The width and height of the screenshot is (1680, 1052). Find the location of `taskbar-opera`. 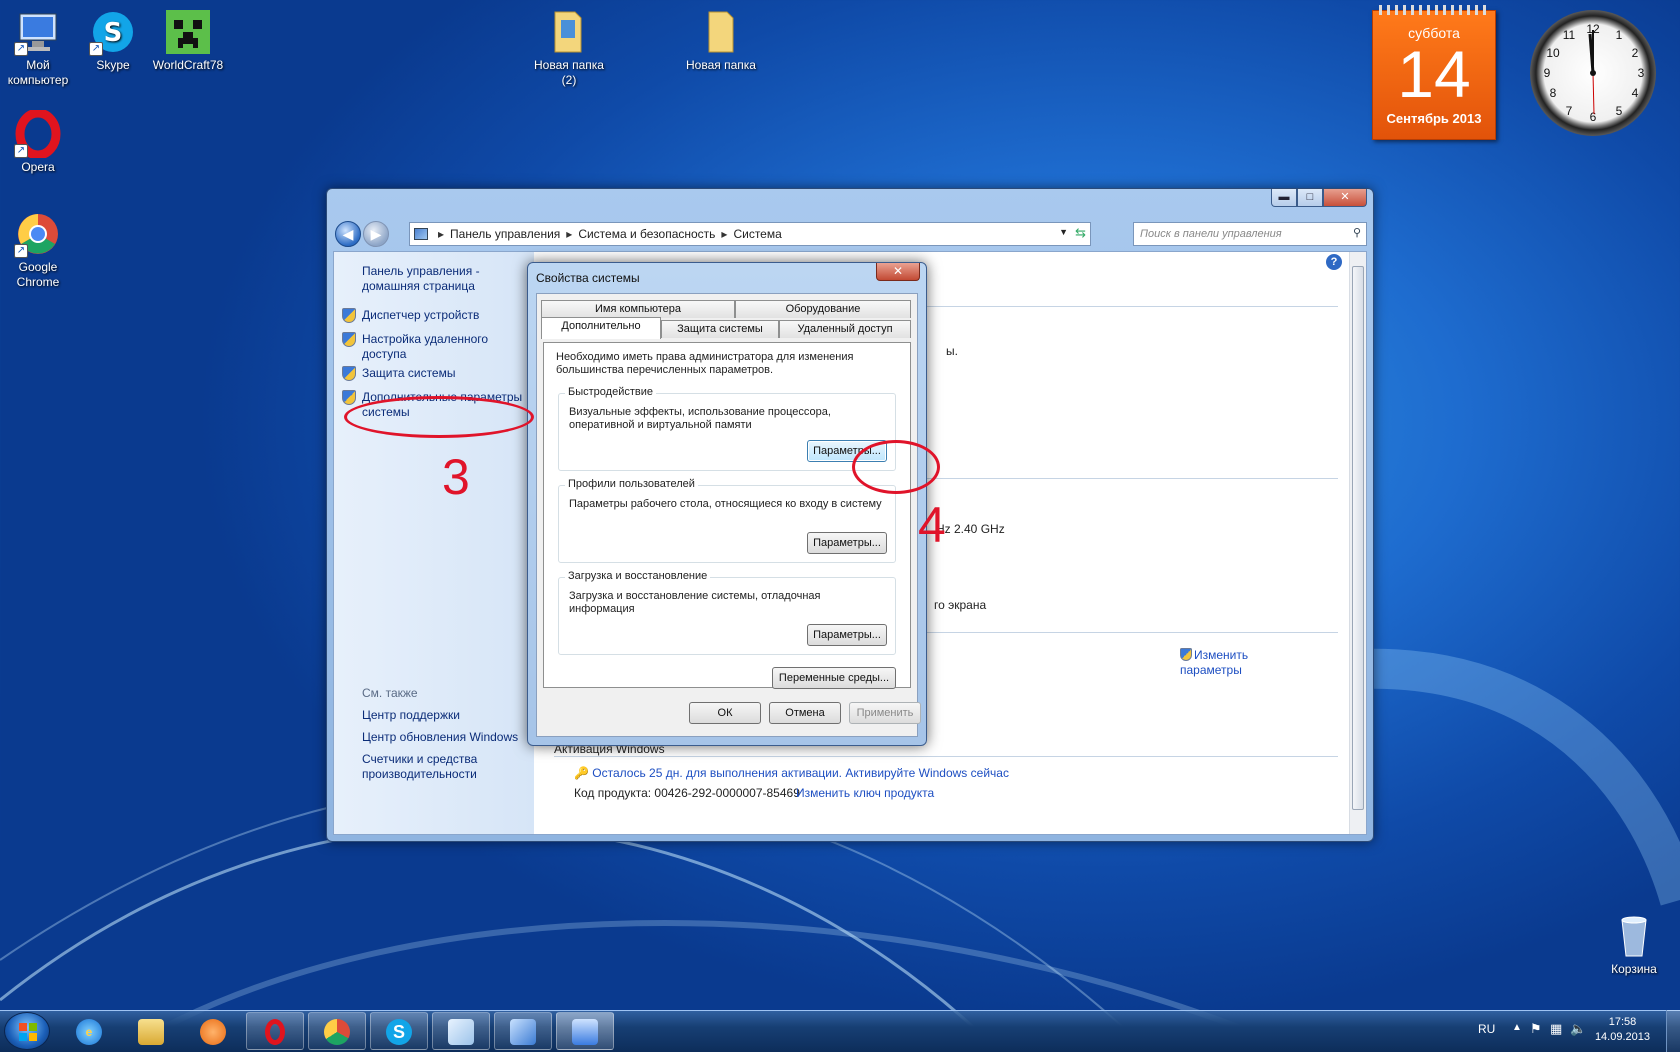

taskbar-opera is located at coordinates (275, 1031).